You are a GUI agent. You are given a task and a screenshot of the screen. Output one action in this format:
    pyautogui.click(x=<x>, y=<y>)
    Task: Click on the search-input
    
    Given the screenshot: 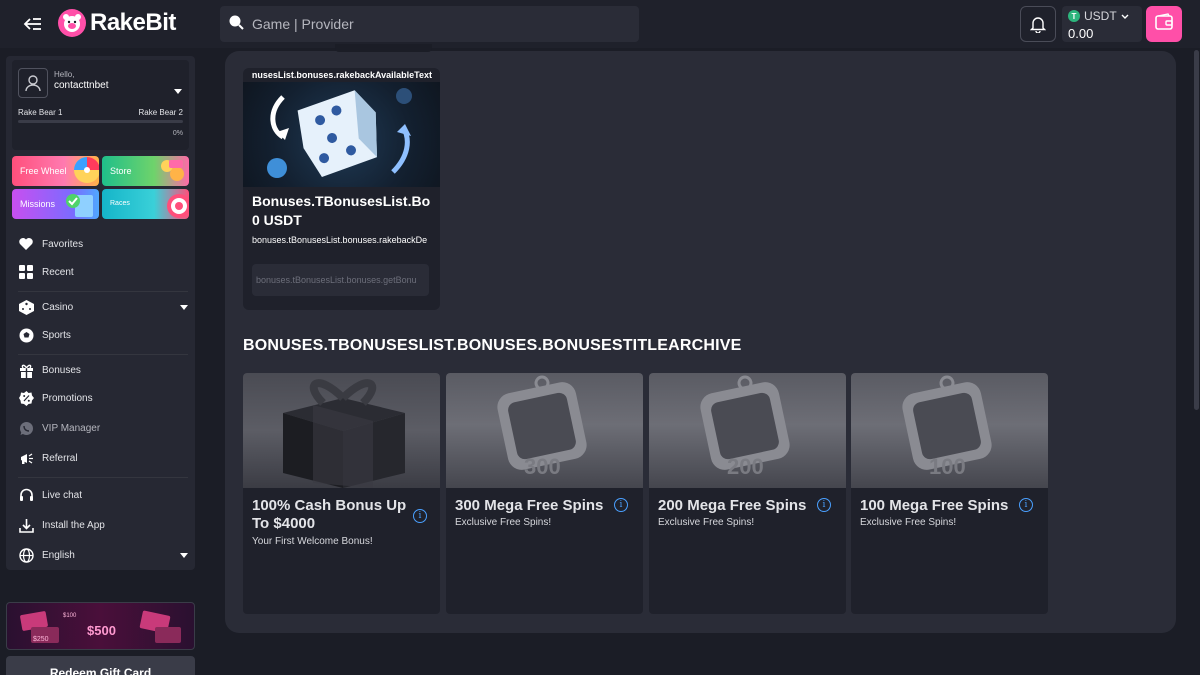 What is the action you would take?
    pyautogui.click(x=432, y=24)
    